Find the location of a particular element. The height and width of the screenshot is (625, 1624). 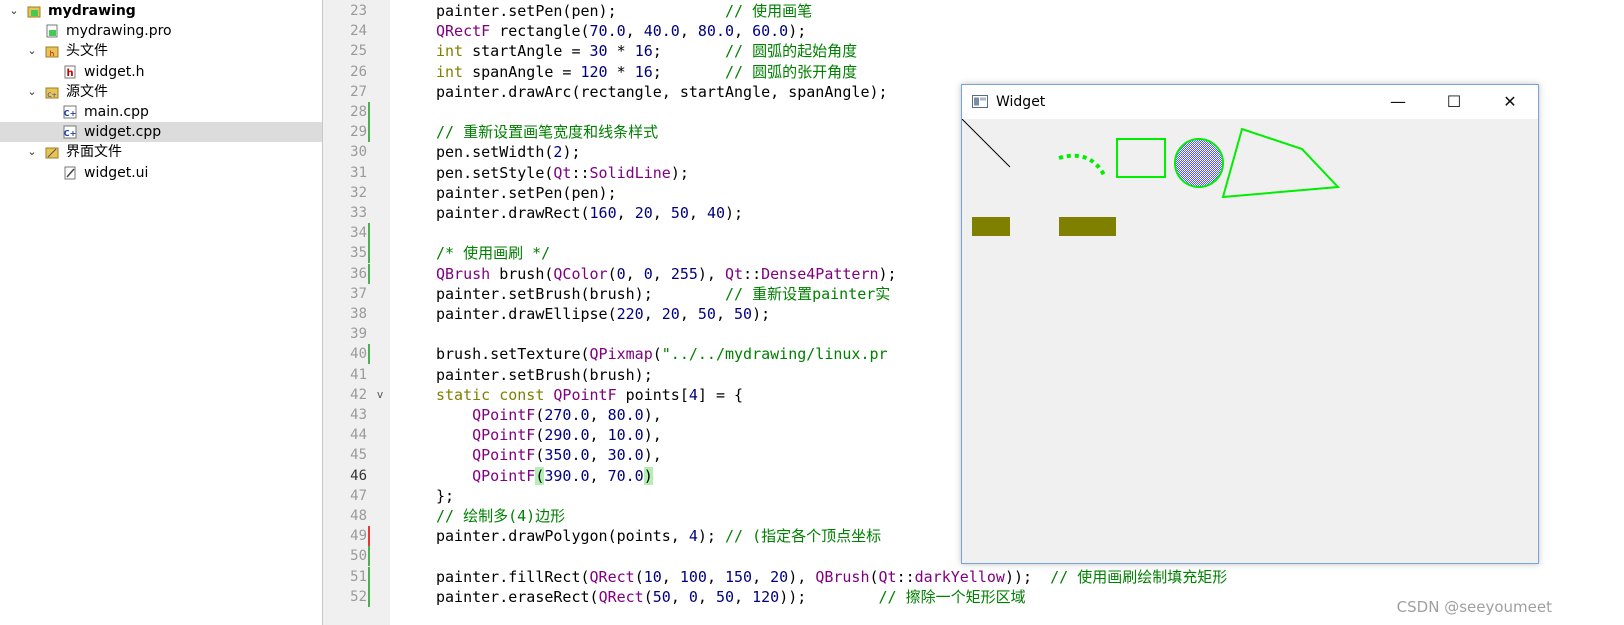

code-token: QRect is located at coordinates (612, 576).